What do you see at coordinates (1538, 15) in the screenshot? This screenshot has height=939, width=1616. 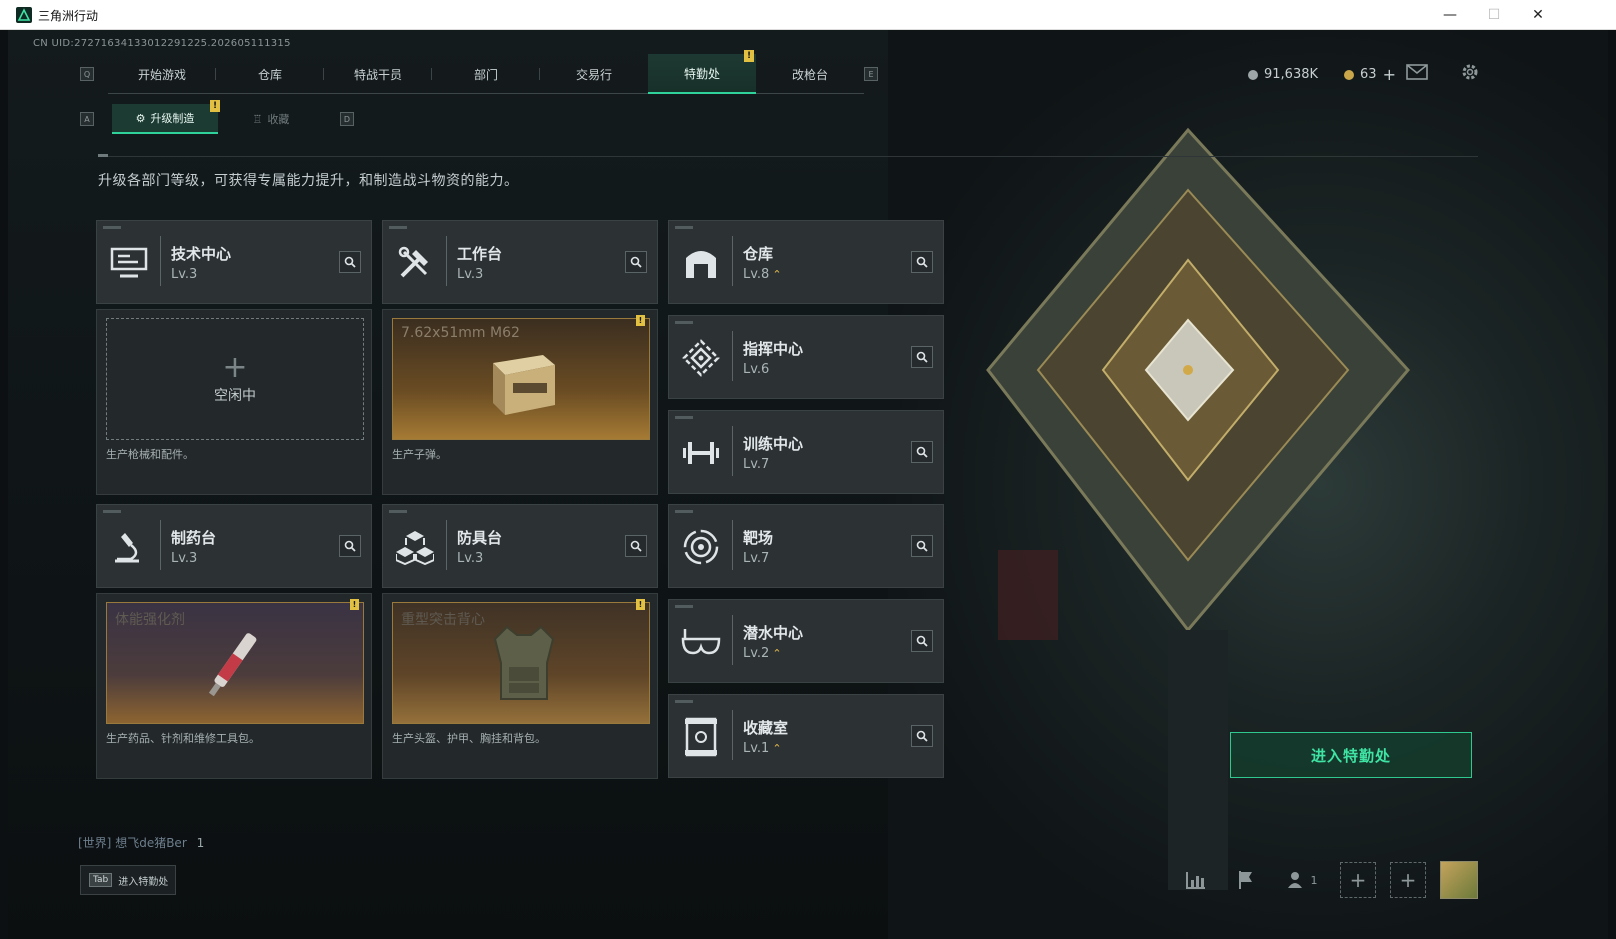 I see `close-button: ✕` at bounding box center [1538, 15].